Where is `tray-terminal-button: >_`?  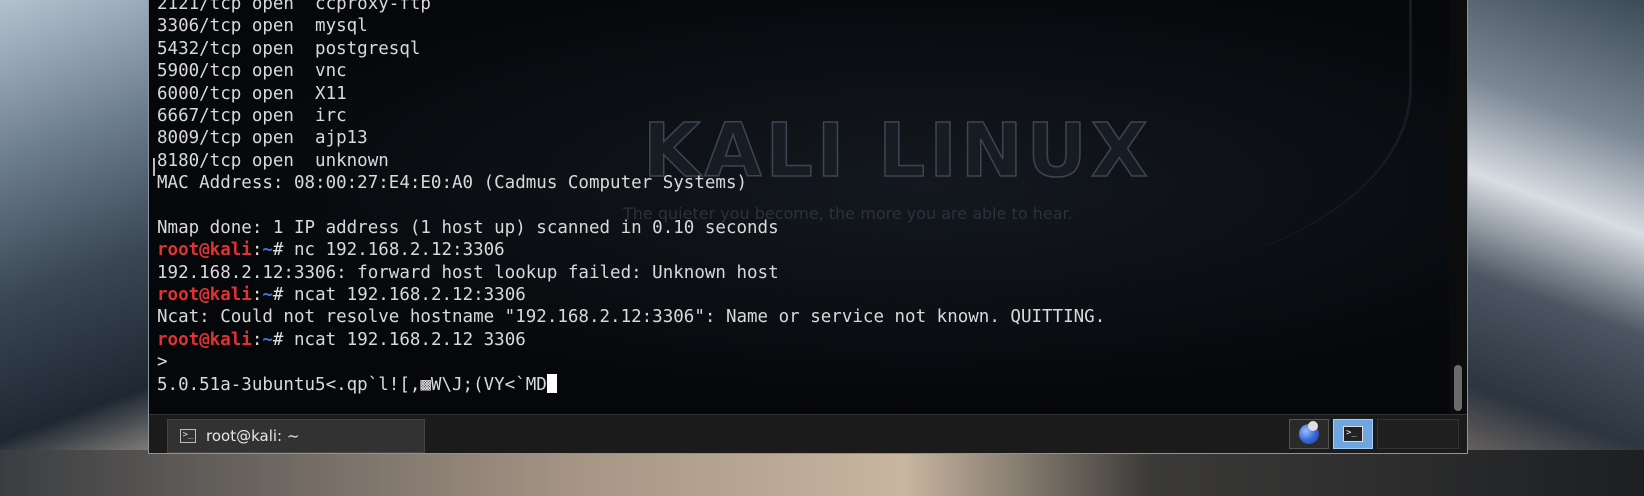
tray-terminal-button: >_ is located at coordinates (1353, 434).